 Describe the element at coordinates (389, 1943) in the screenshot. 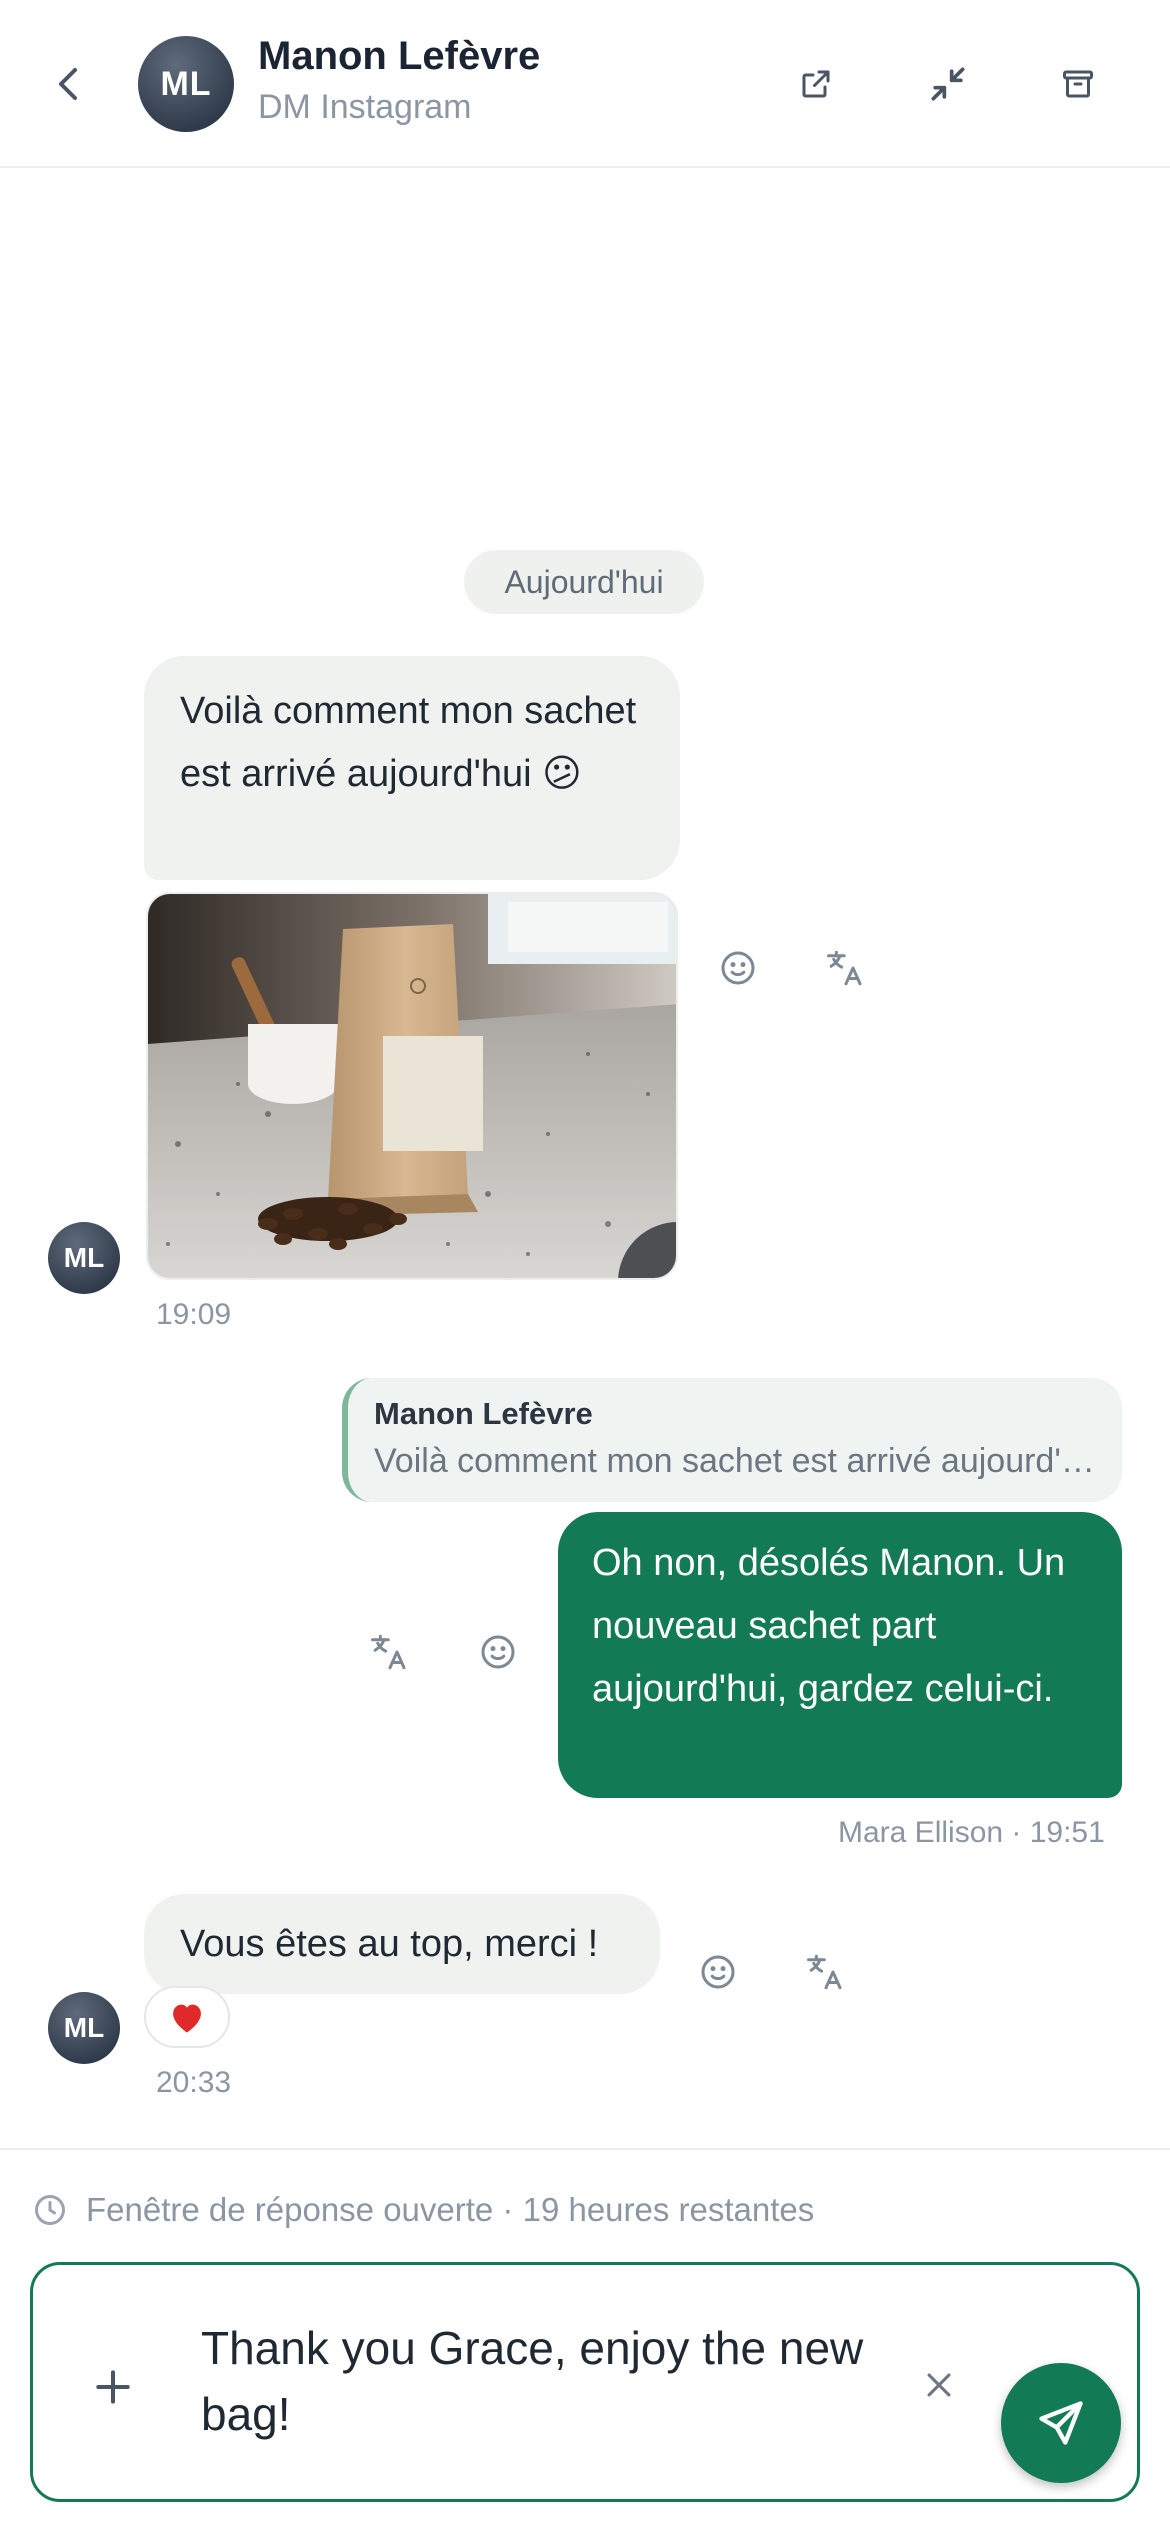

I see `message-text: Vous êtes au top, merci !` at that location.